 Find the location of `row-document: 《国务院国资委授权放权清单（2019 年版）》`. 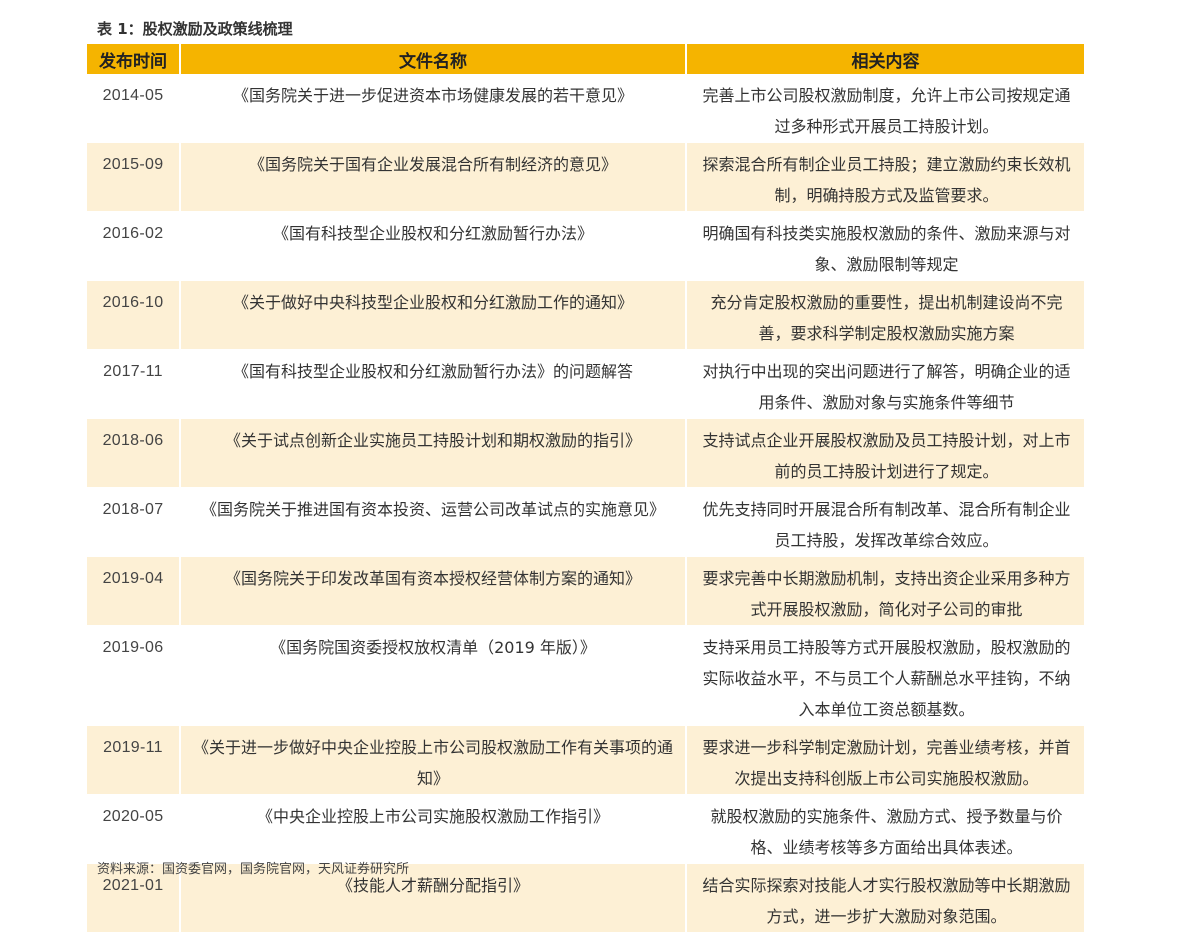

row-document: 《国务院国资委授权放权清单（2019 年版）》 is located at coordinates (433, 675).